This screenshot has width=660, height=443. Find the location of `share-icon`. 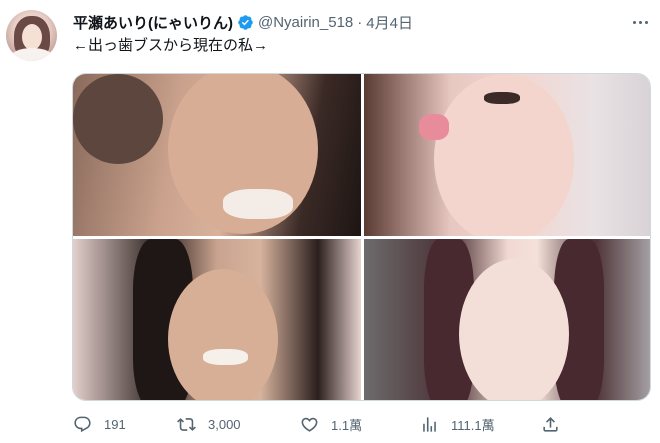

share-icon is located at coordinates (550, 424).